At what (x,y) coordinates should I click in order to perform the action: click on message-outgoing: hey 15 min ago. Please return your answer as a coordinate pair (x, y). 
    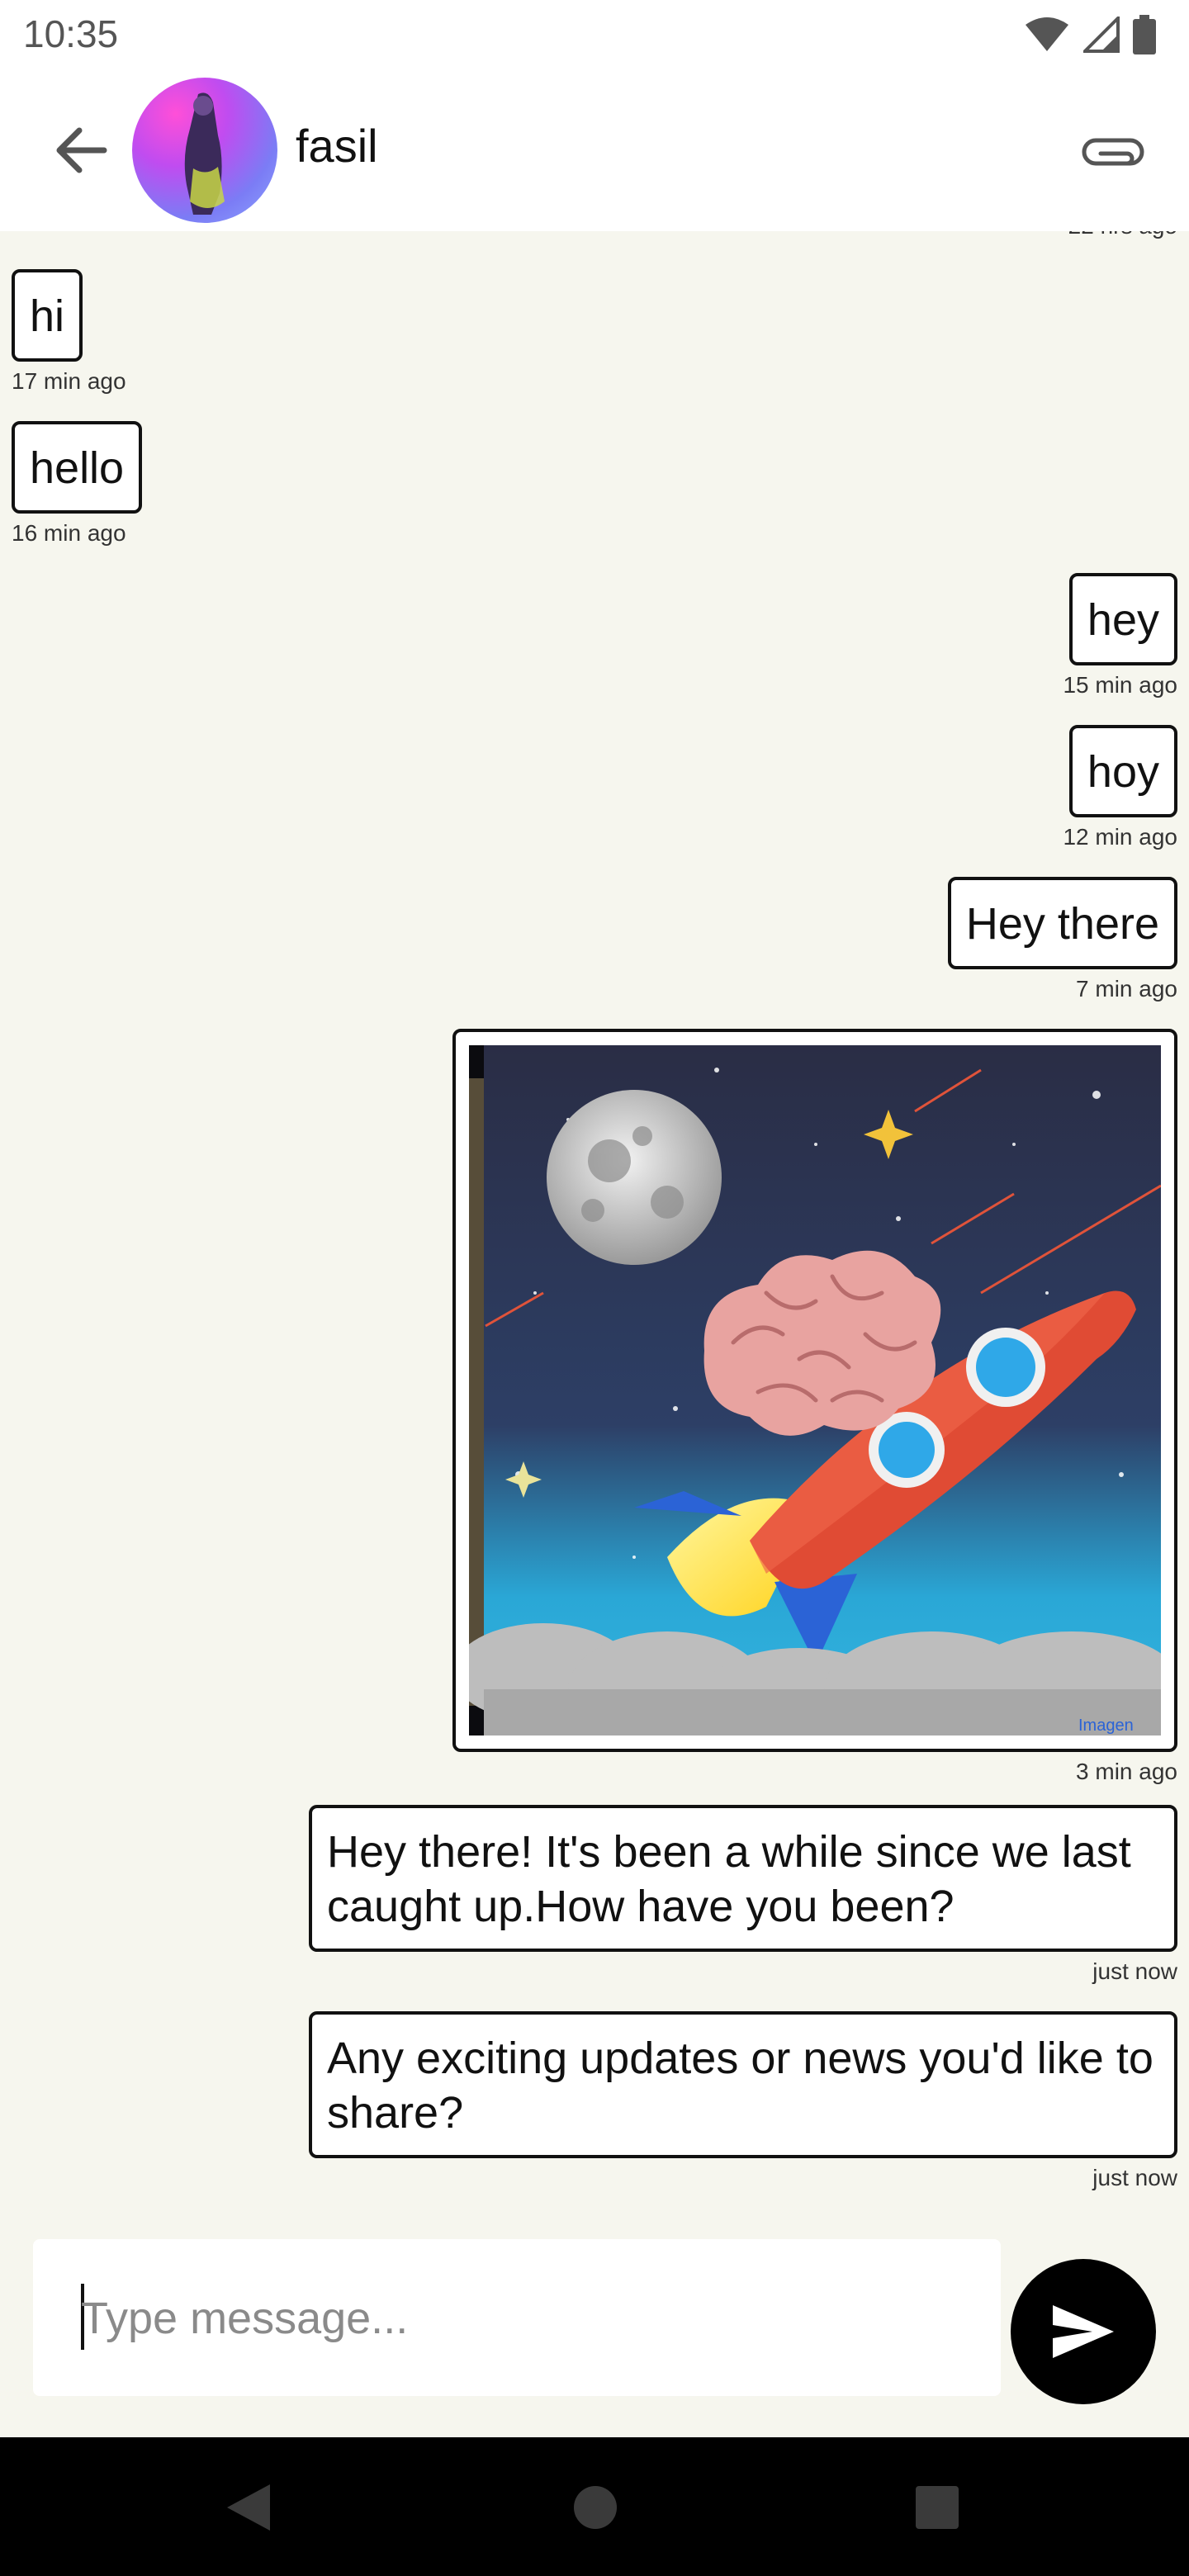
    Looking at the image, I should click on (1120, 635).